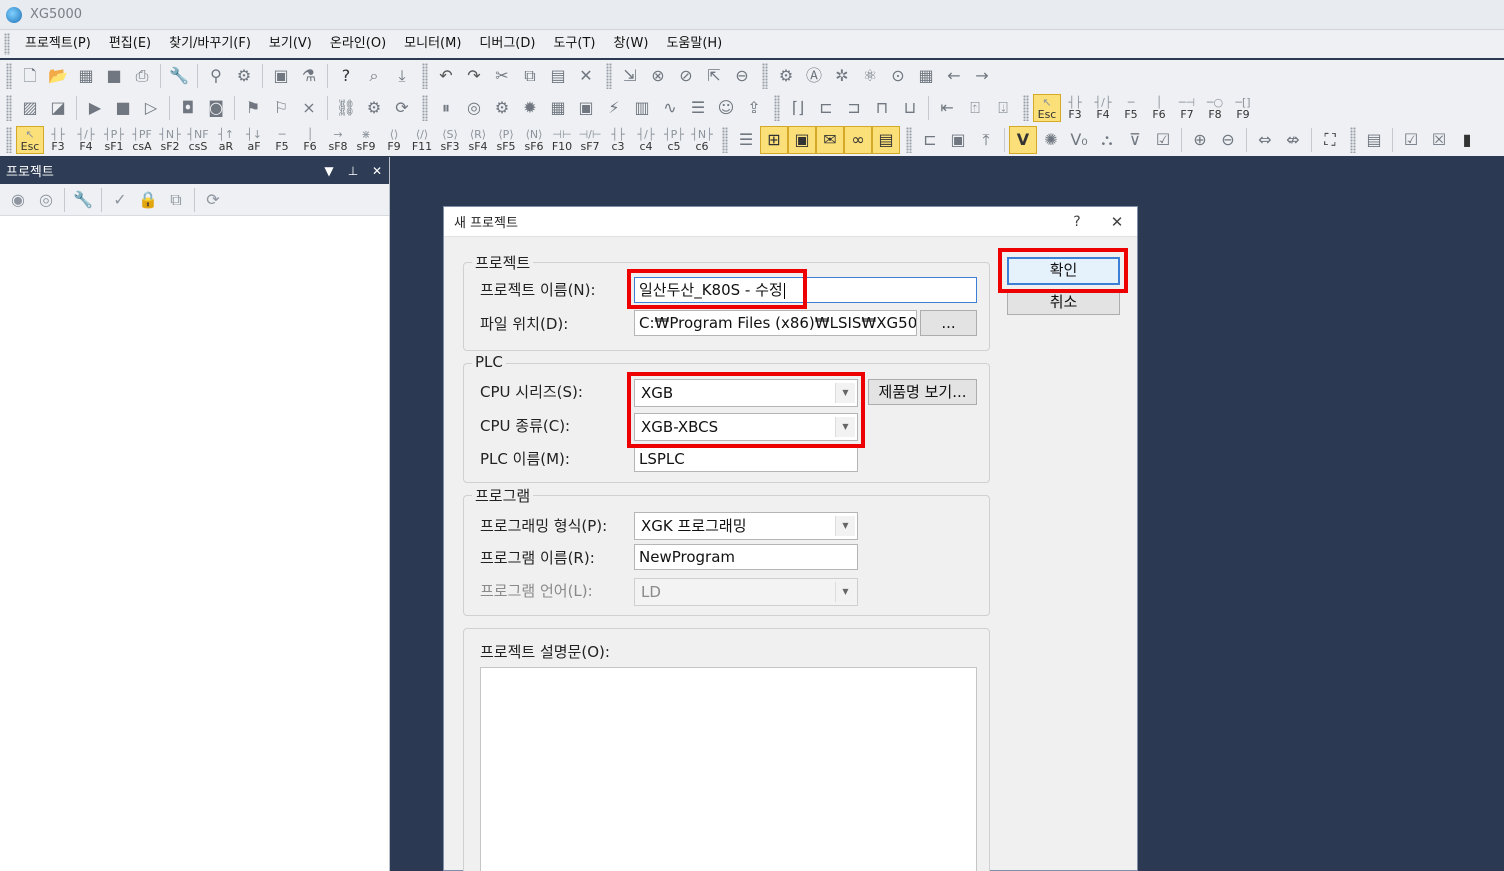  What do you see at coordinates (746, 526) in the screenshot?
I see `programming-type-select: XGK 프로그래밍 ▼` at bounding box center [746, 526].